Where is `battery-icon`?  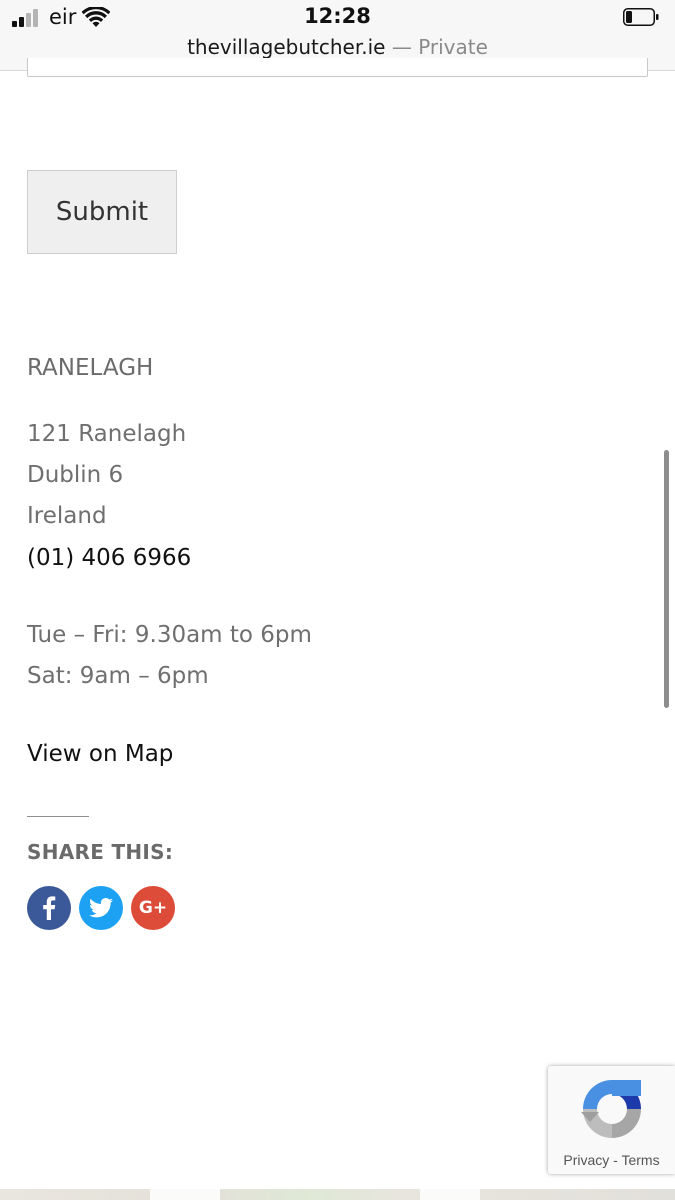 battery-icon is located at coordinates (641, 17).